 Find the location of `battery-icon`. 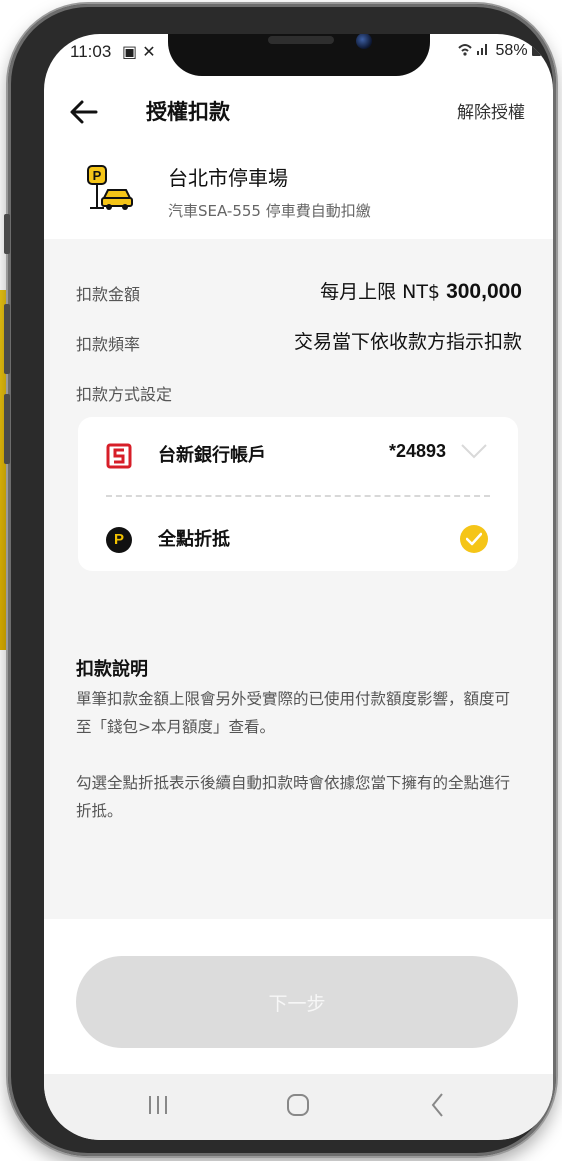

battery-icon is located at coordinates (536, 50).